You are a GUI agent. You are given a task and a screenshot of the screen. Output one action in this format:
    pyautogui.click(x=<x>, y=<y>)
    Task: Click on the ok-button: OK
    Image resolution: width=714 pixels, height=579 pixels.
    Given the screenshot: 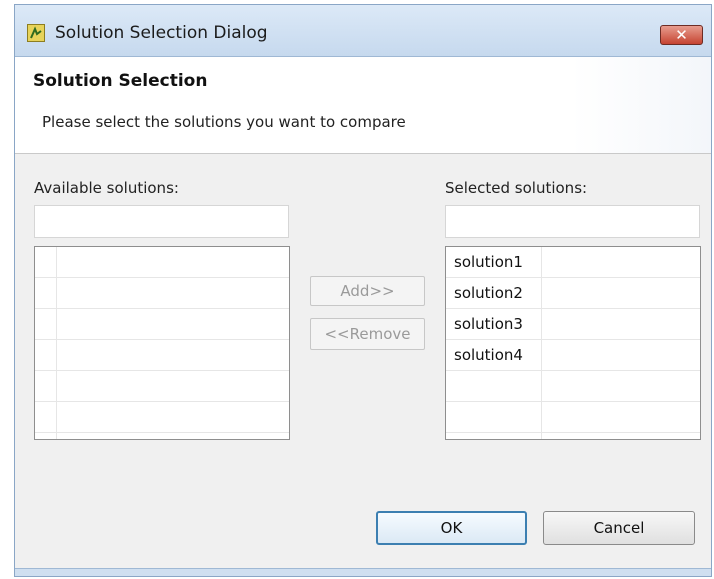 What is the action you would take?
    pyautogui.click(x=451, y=528)
    